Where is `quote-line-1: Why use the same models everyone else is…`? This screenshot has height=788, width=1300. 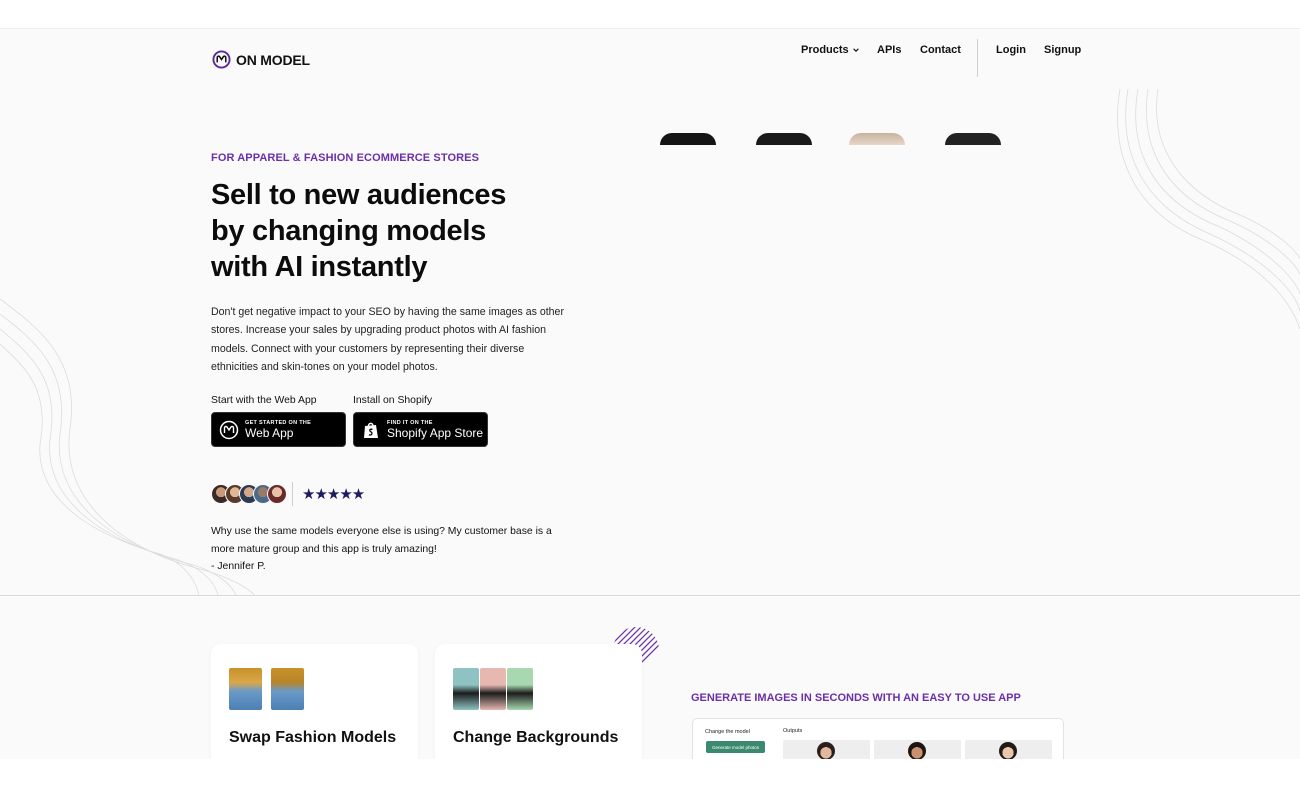 quote-line-1: Why use the same models everyone else is… is located at coordinates (381, 531).